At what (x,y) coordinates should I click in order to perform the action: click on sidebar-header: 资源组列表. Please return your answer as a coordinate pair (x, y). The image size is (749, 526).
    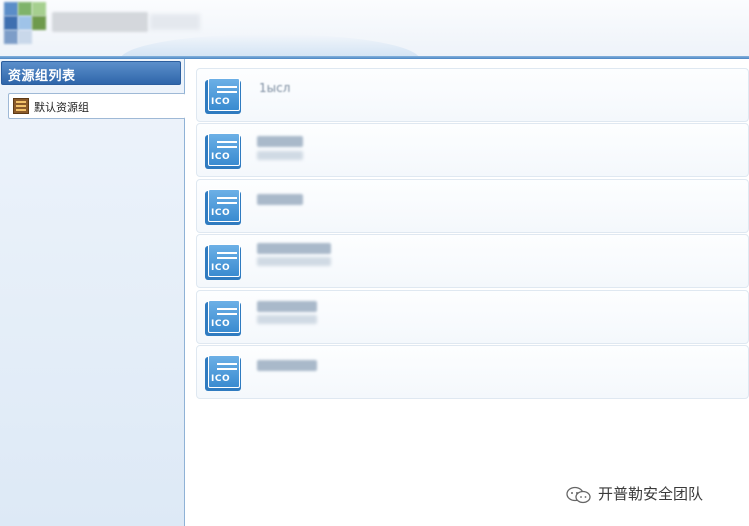
    Looking at the image, I should click on (91, 73).